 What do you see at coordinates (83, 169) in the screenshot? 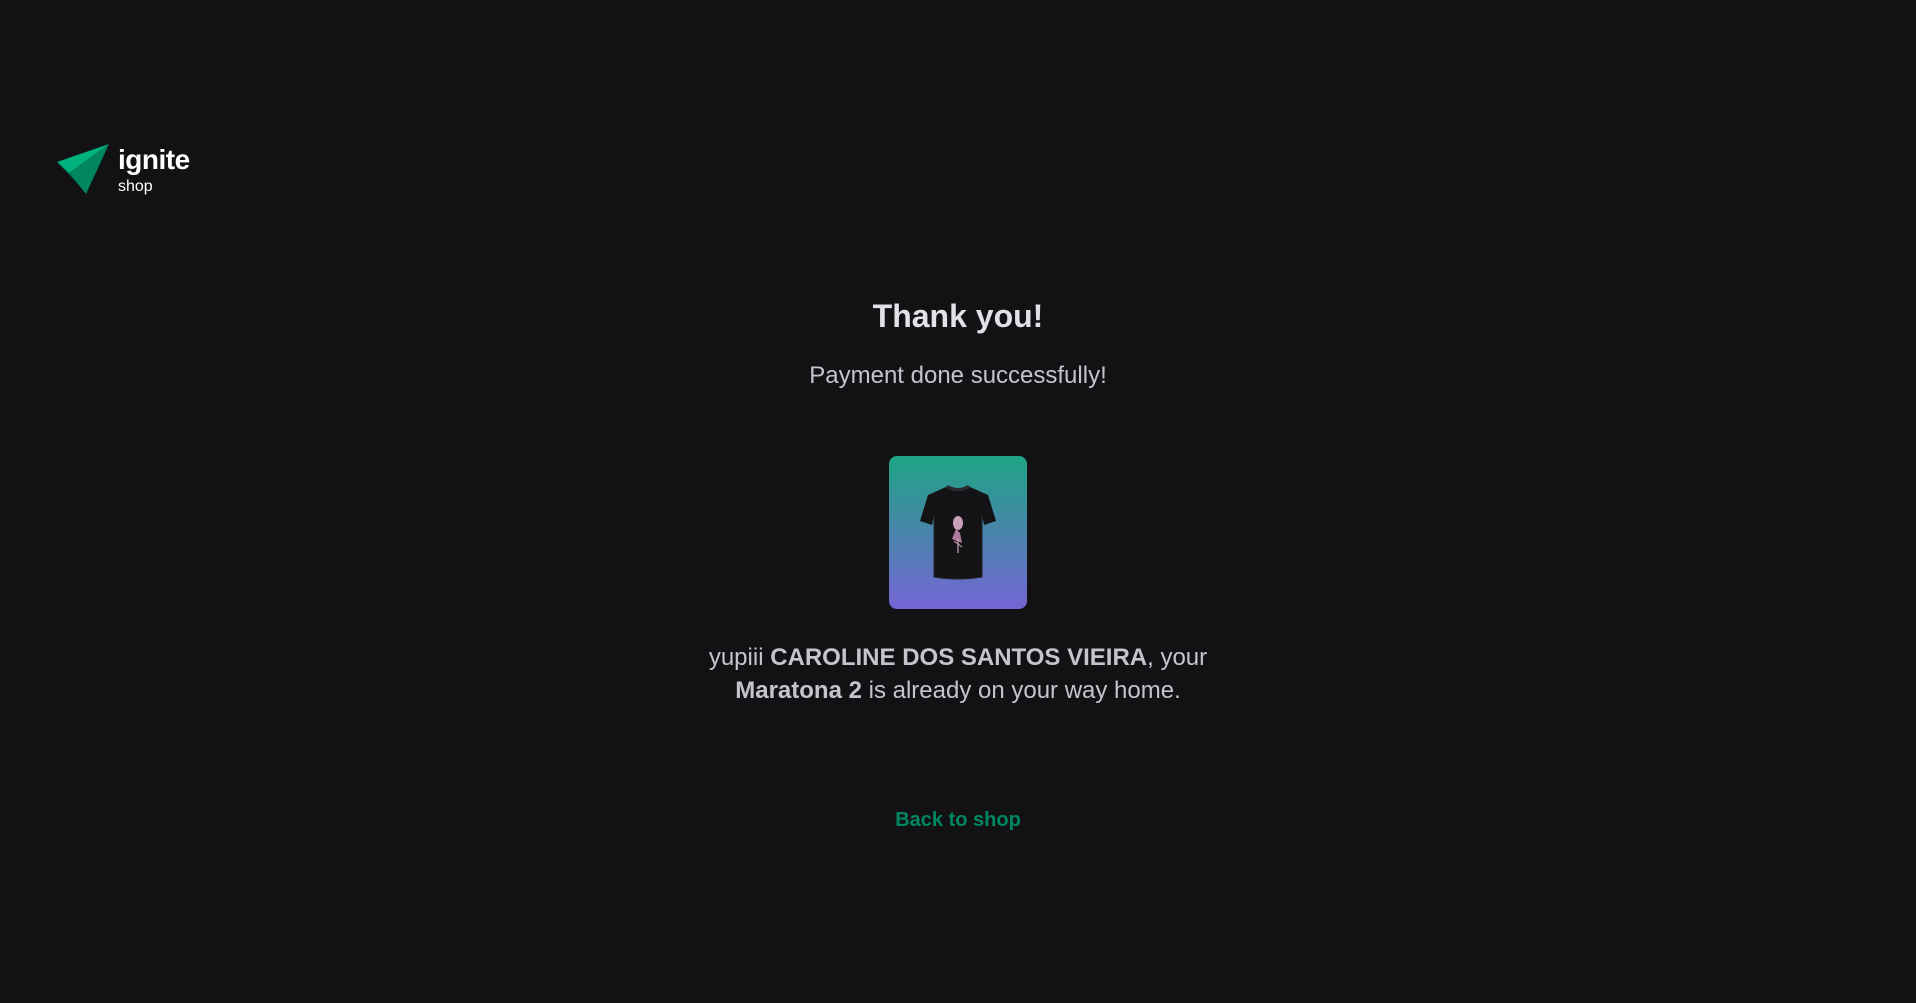
I see `paper-plane-logo-icon` at bounding box center [83, 169].